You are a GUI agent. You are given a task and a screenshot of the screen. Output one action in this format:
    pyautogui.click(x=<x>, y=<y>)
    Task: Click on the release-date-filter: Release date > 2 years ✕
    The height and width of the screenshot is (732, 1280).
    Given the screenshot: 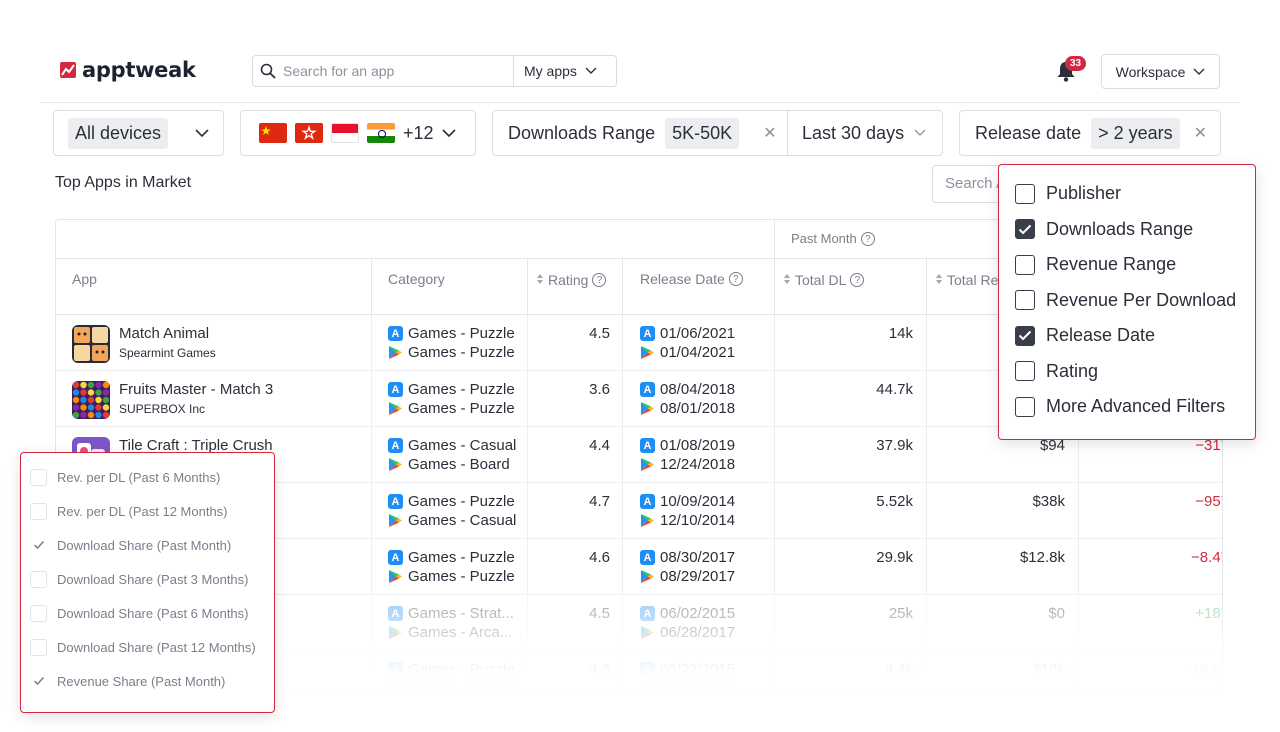 What is the action you would take?
    pyautogui.click(x=1090, y=133)
    